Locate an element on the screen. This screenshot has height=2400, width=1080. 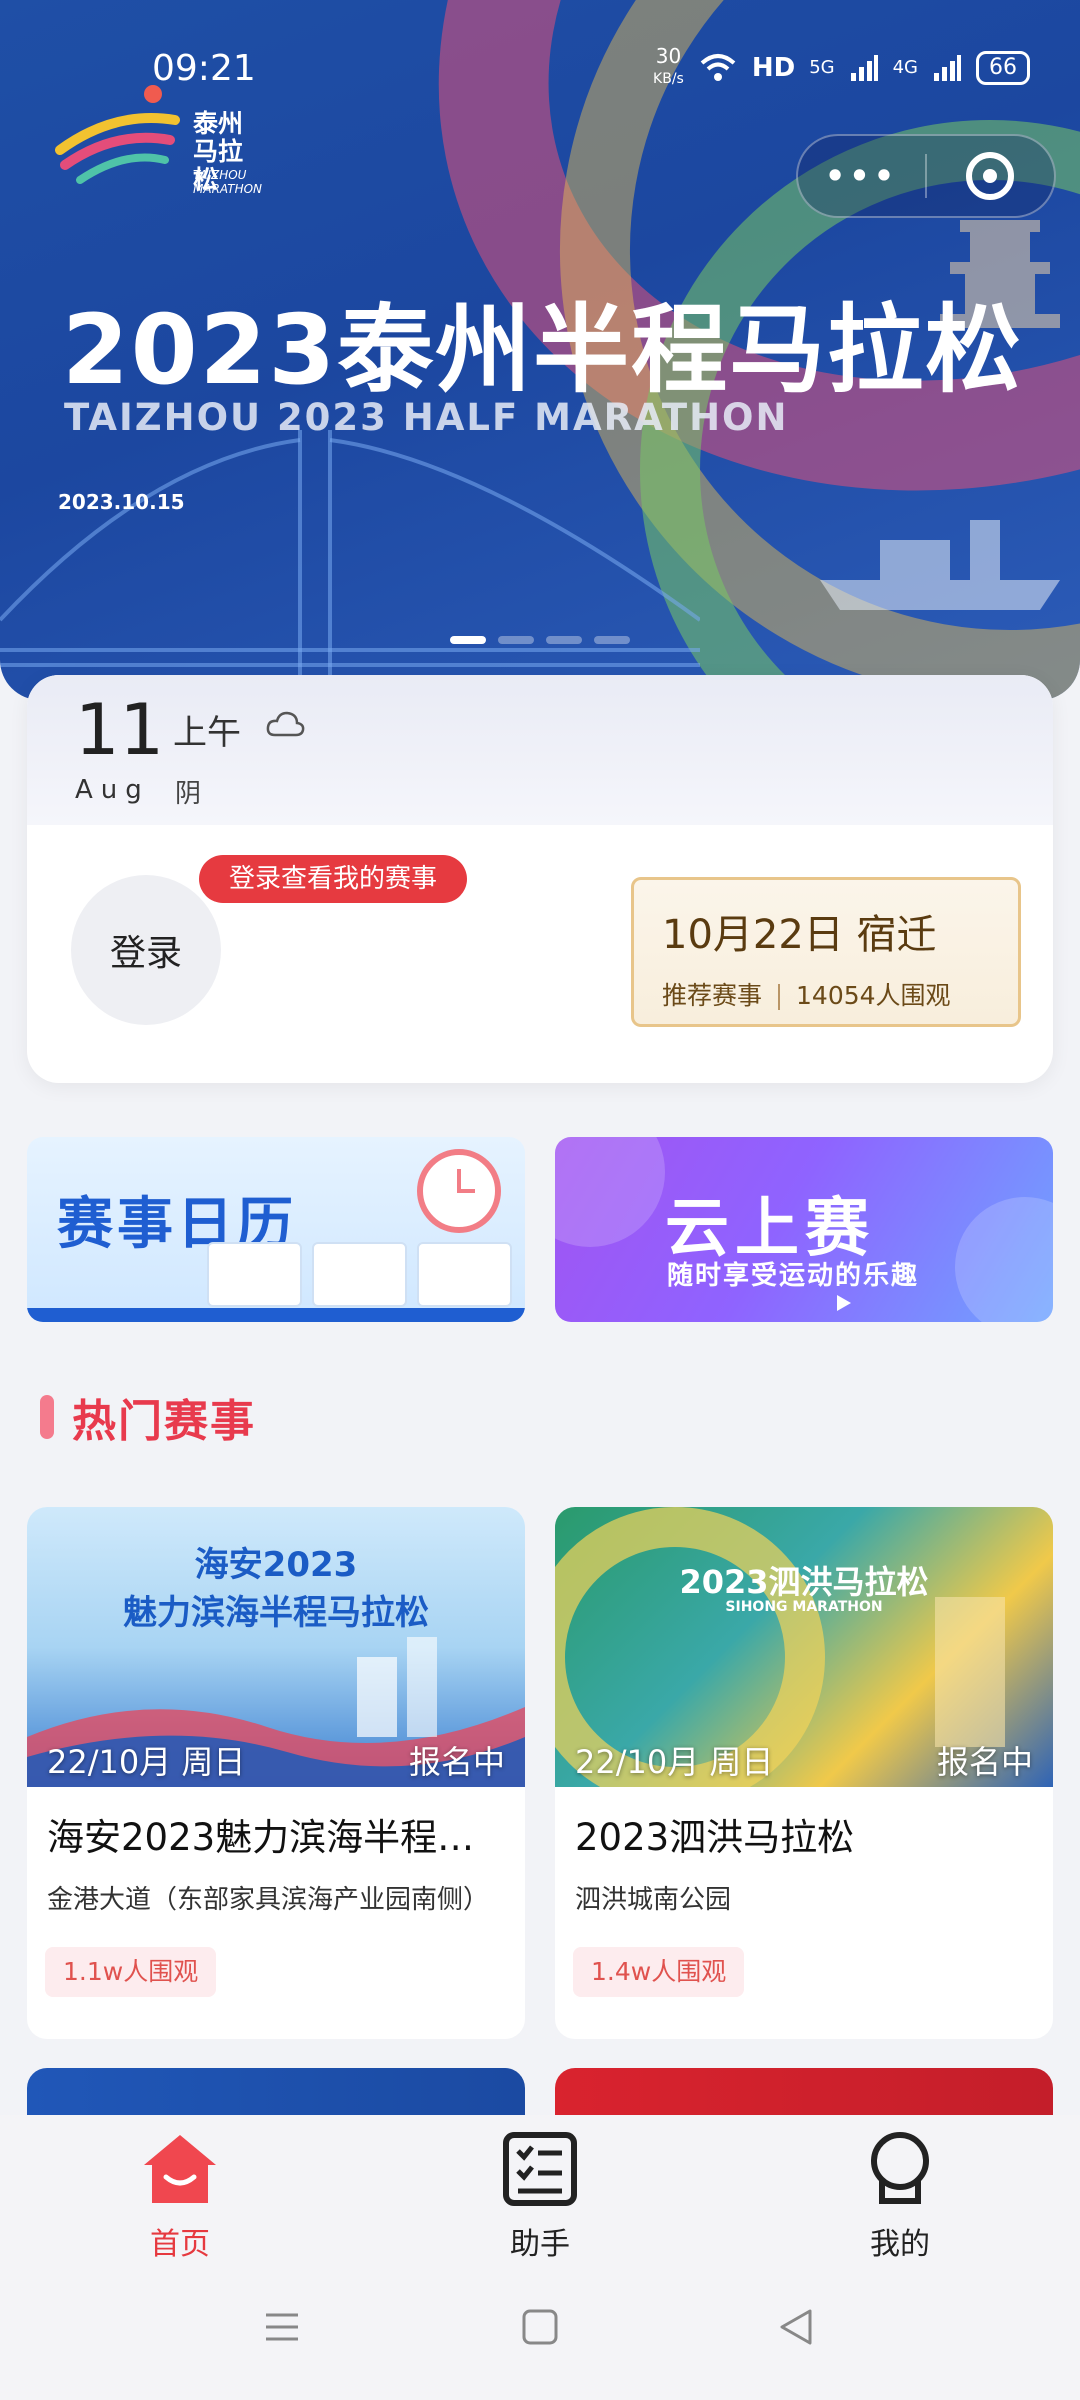
time-period: 上午 is located at coordinates (207, 733).